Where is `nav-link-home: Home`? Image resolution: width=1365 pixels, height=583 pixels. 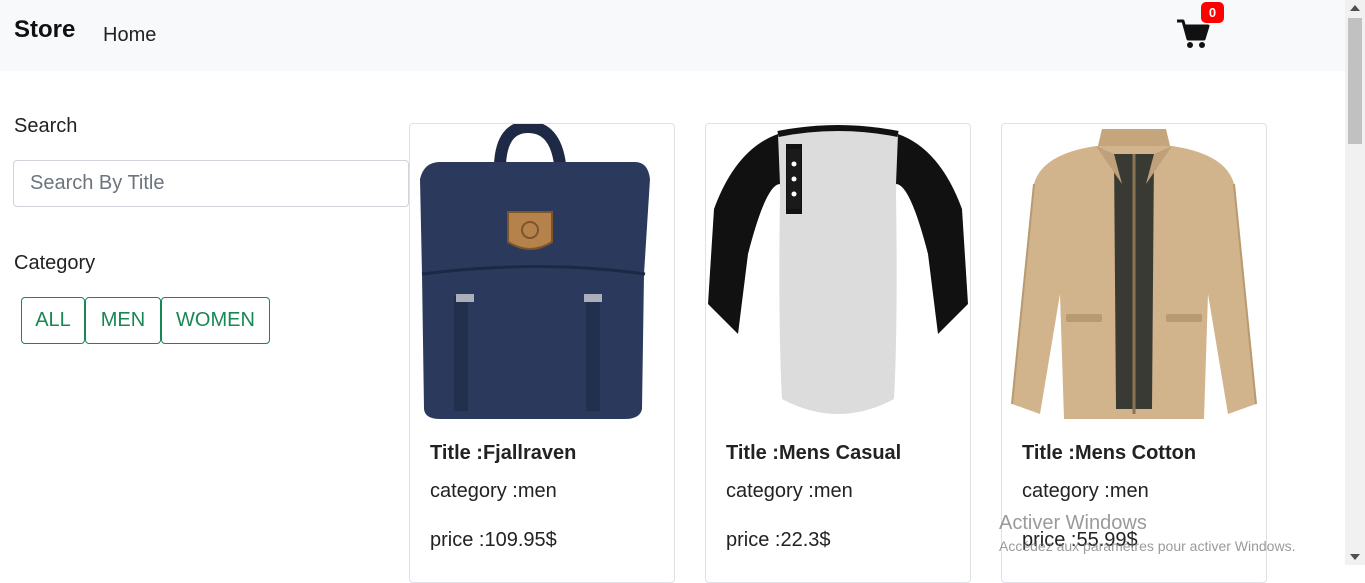
nav-link-home: Home is located at coordinates (129, 35).